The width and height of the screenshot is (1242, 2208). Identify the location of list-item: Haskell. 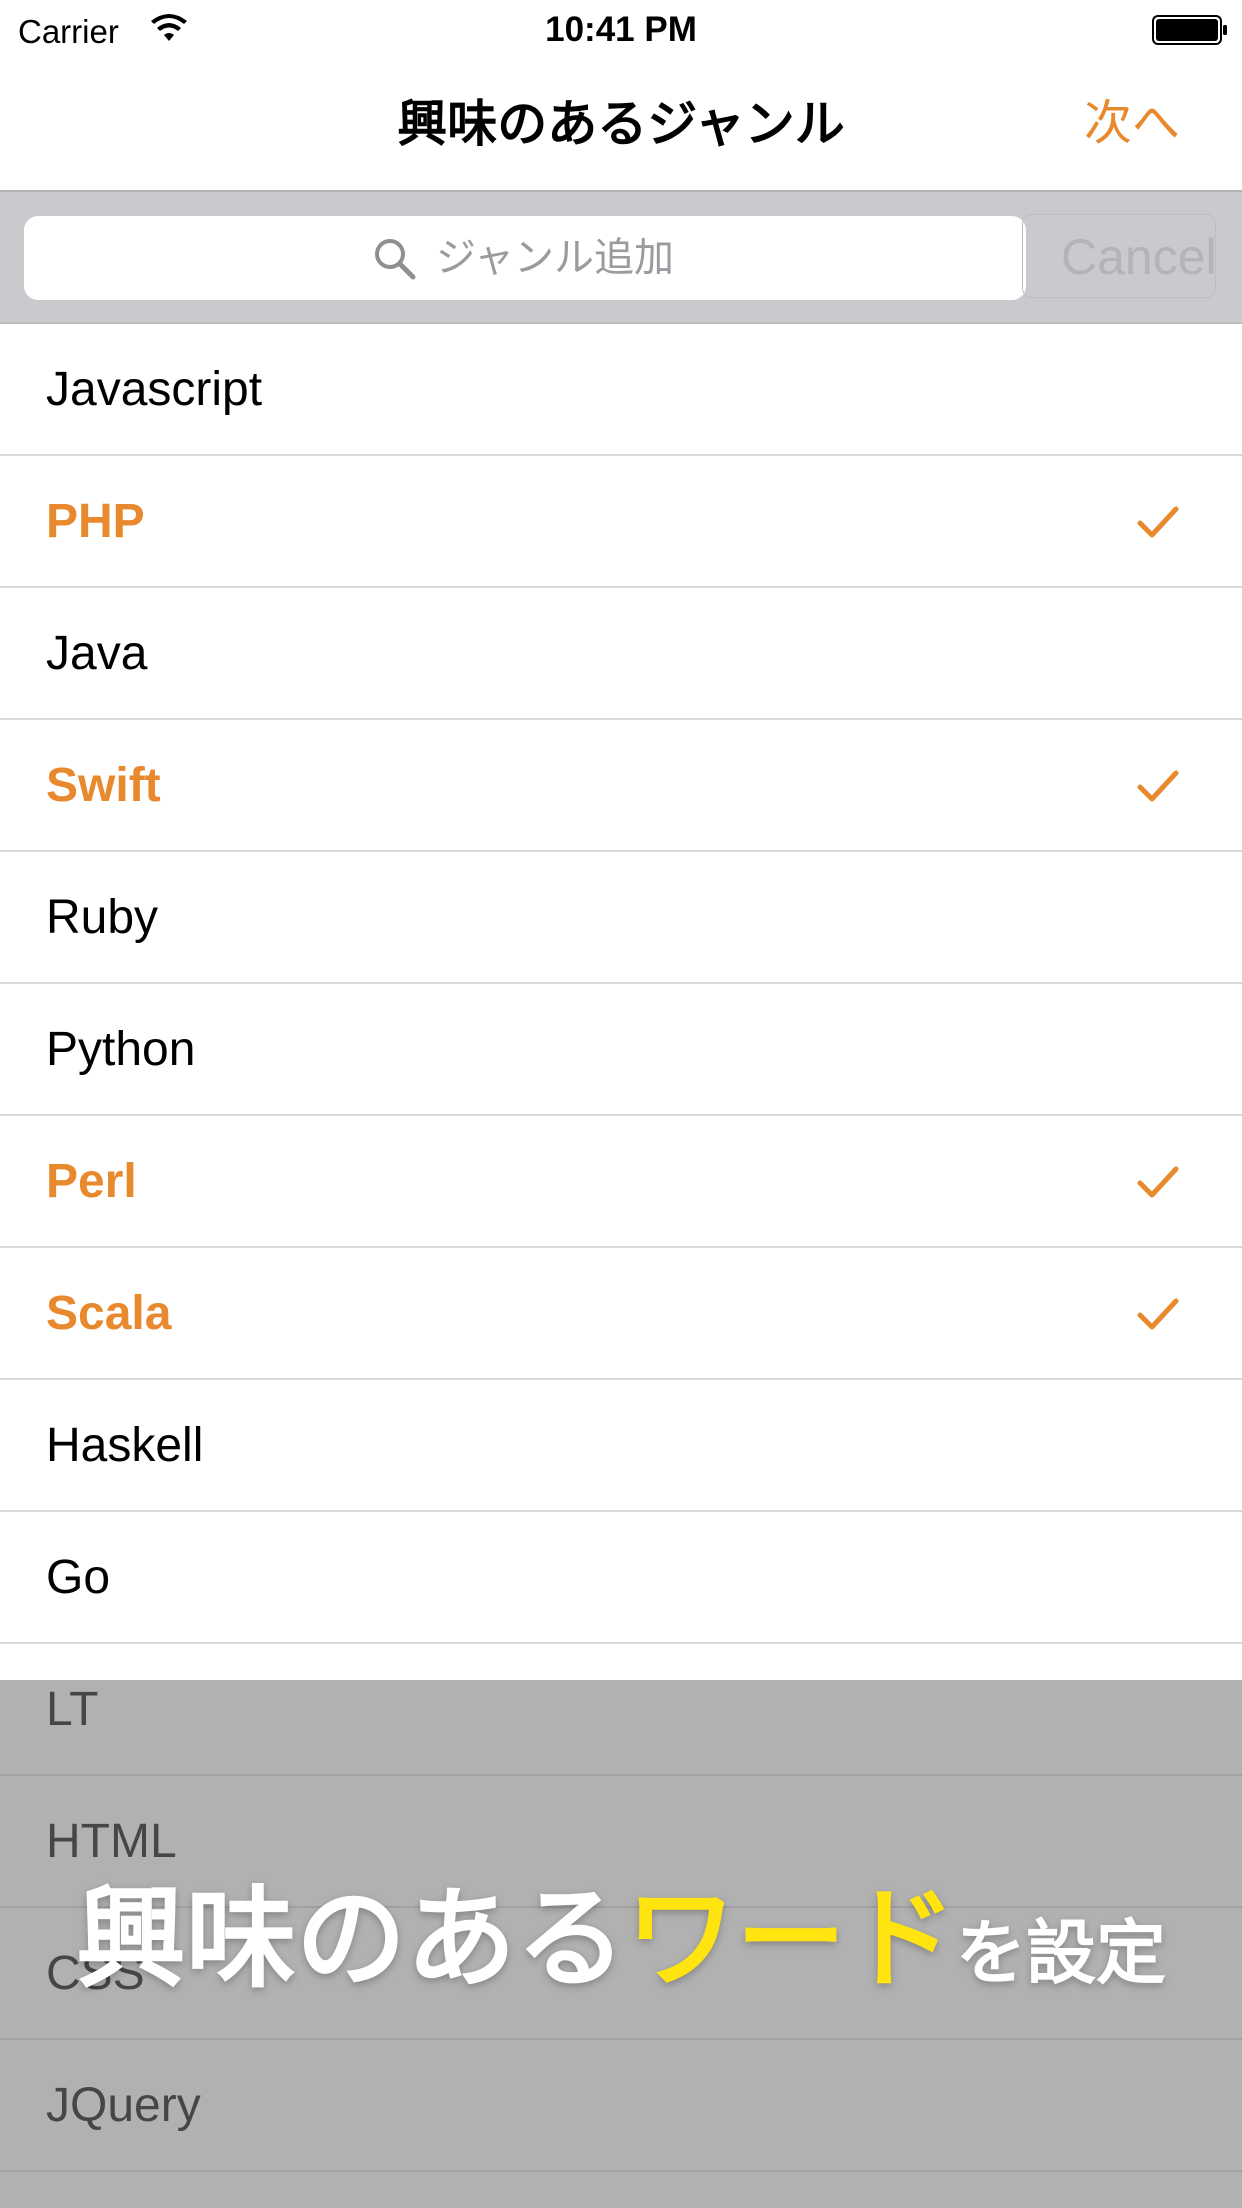
(621, 1446).